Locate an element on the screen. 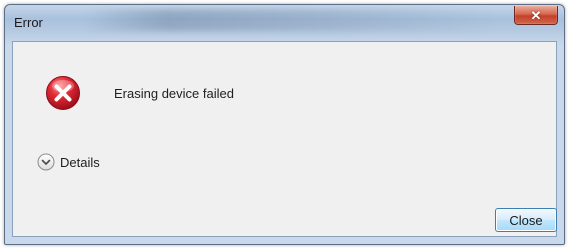 The height and width of the screenshot is (249, 569). details-toggle: Details is located at coordinates (68, 162).